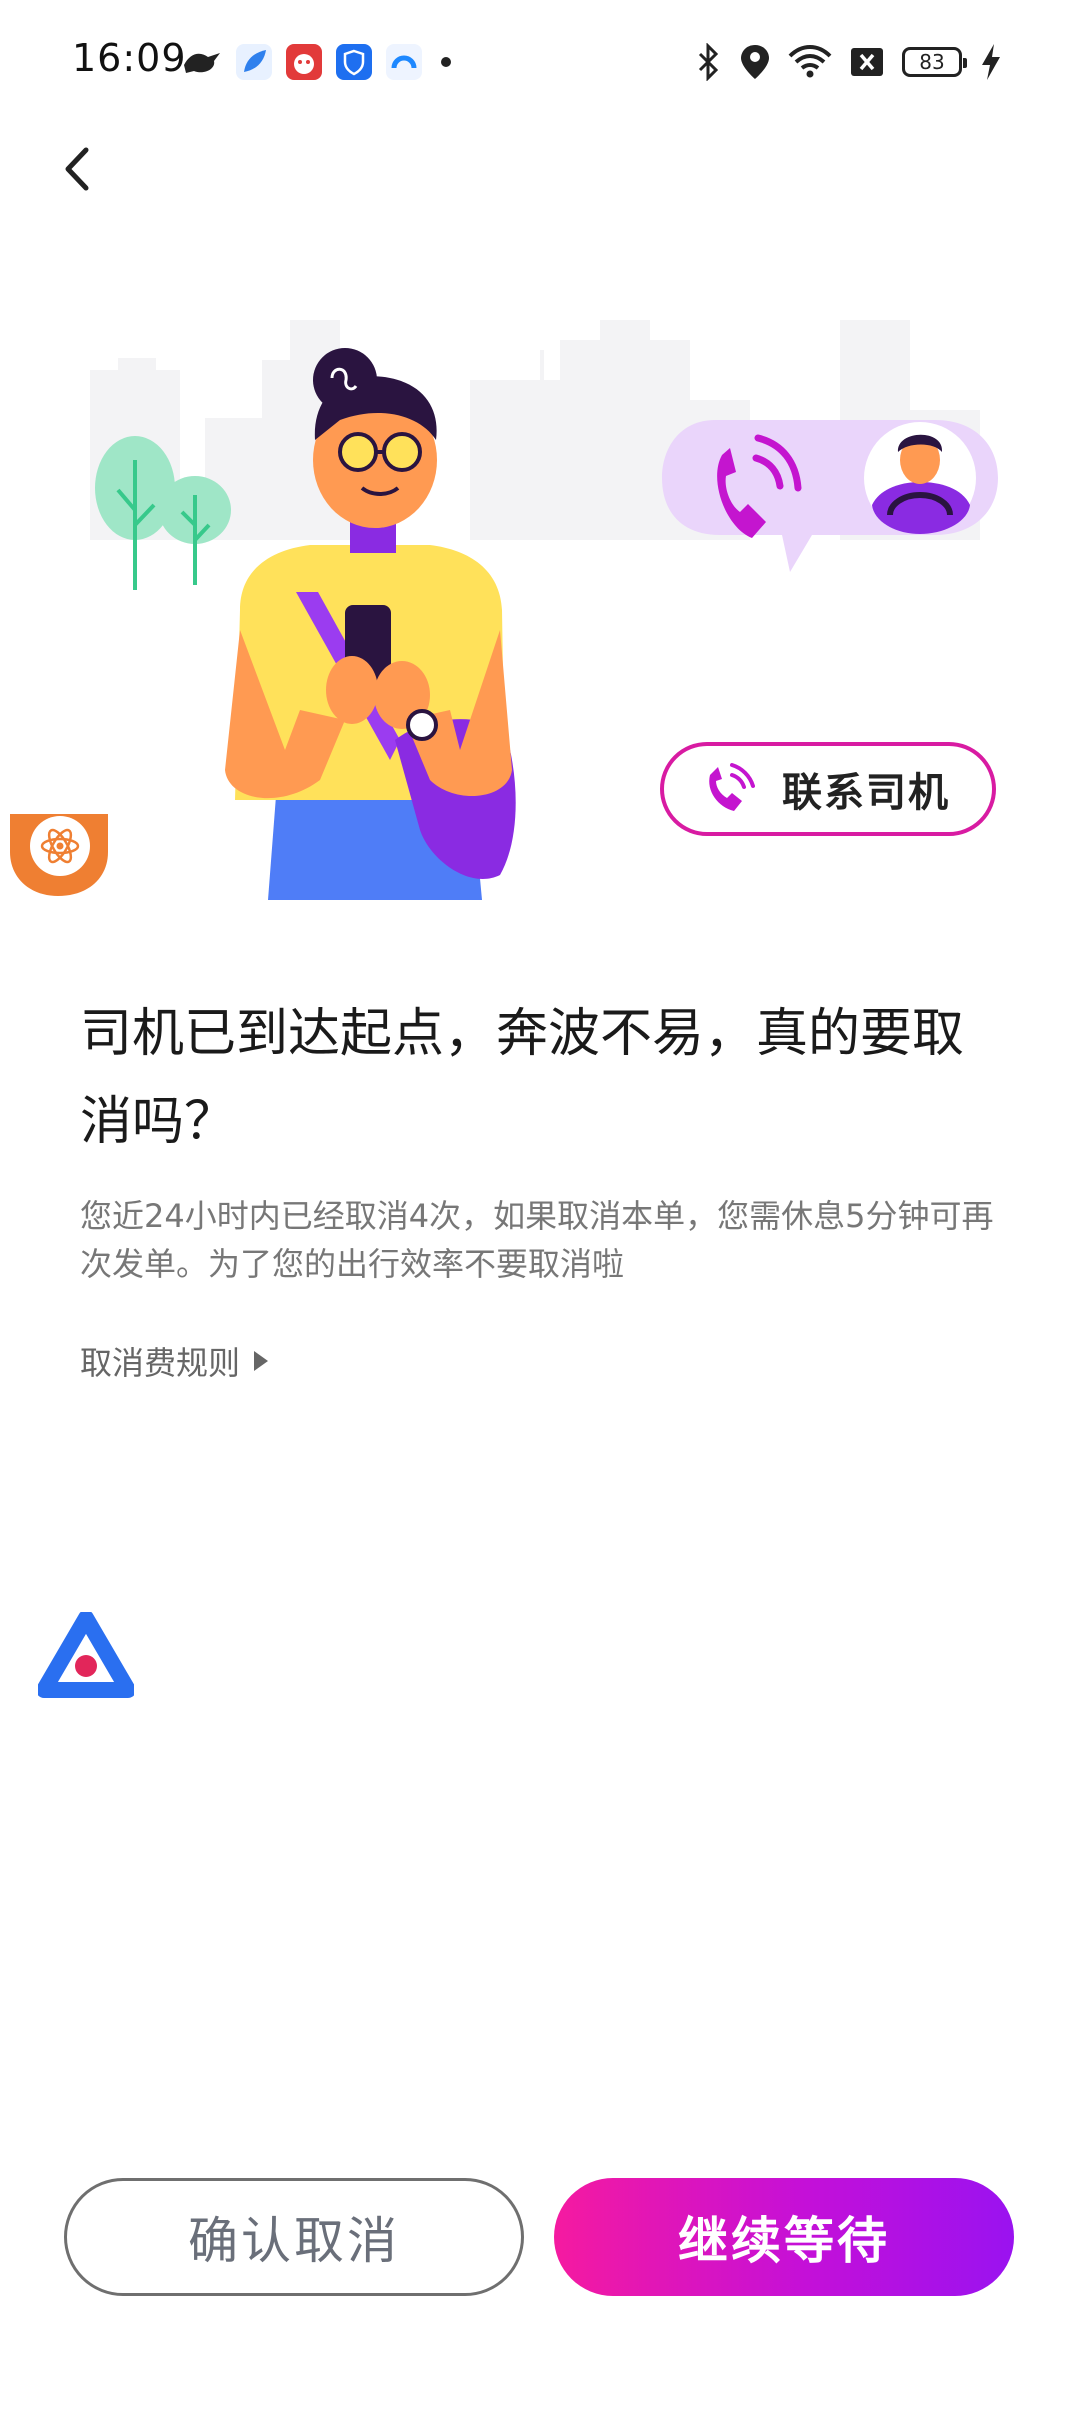 Image resolution: width=1080 pixels, height=2412 pixels. I want to click on sim-off-icon, so click(867, 62).